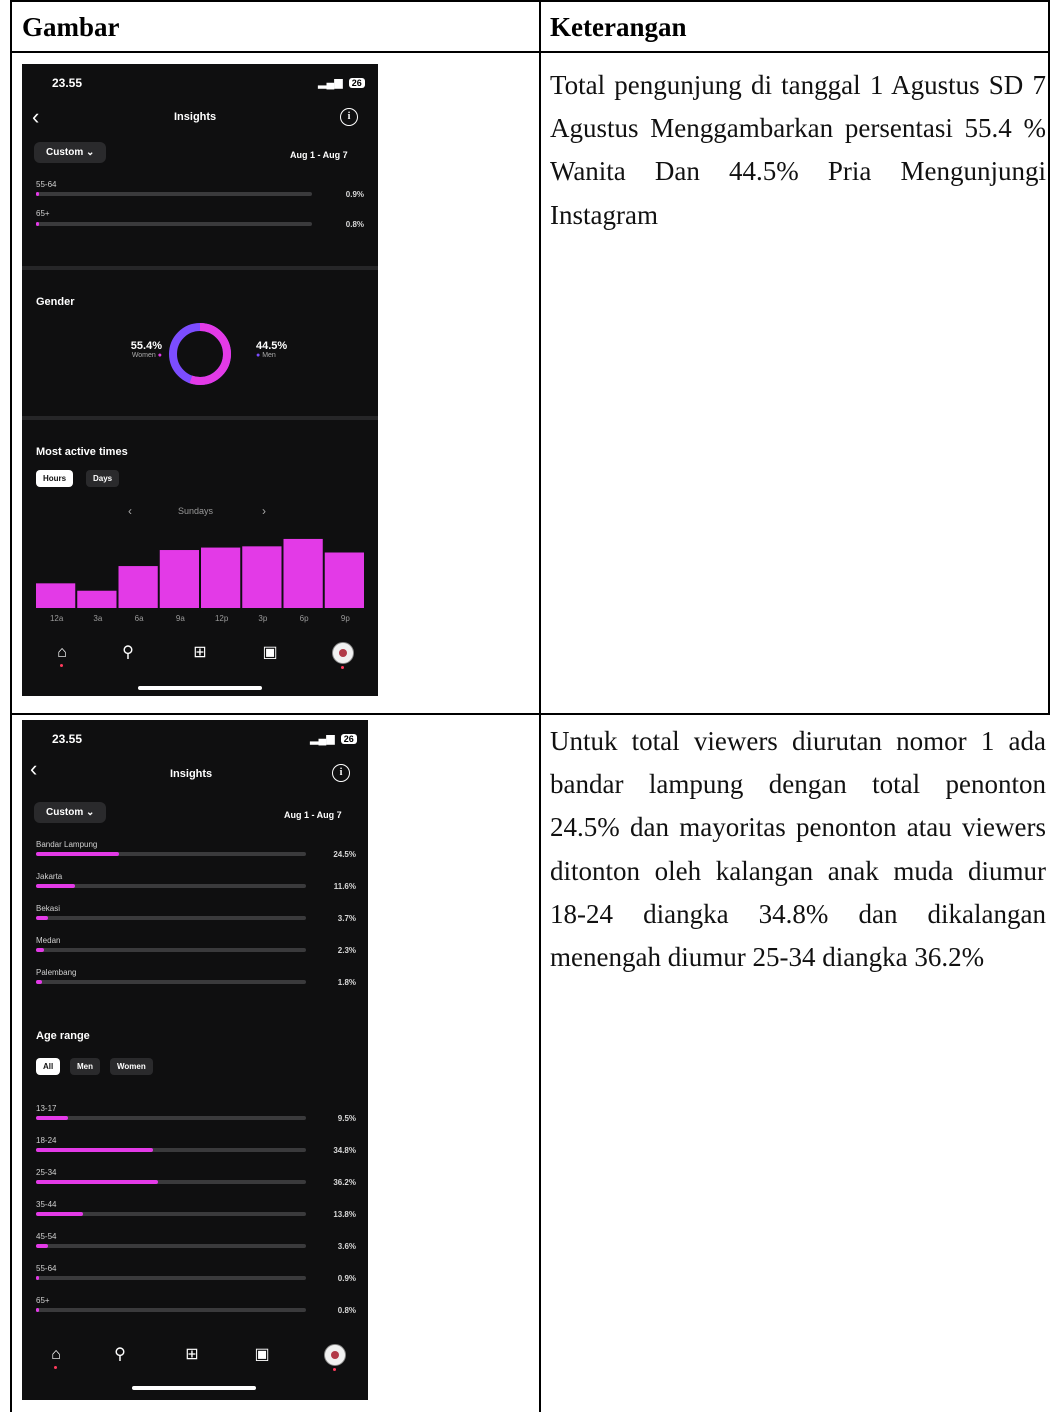  I want to click on age-label: 18-24, so click(46, 1140).